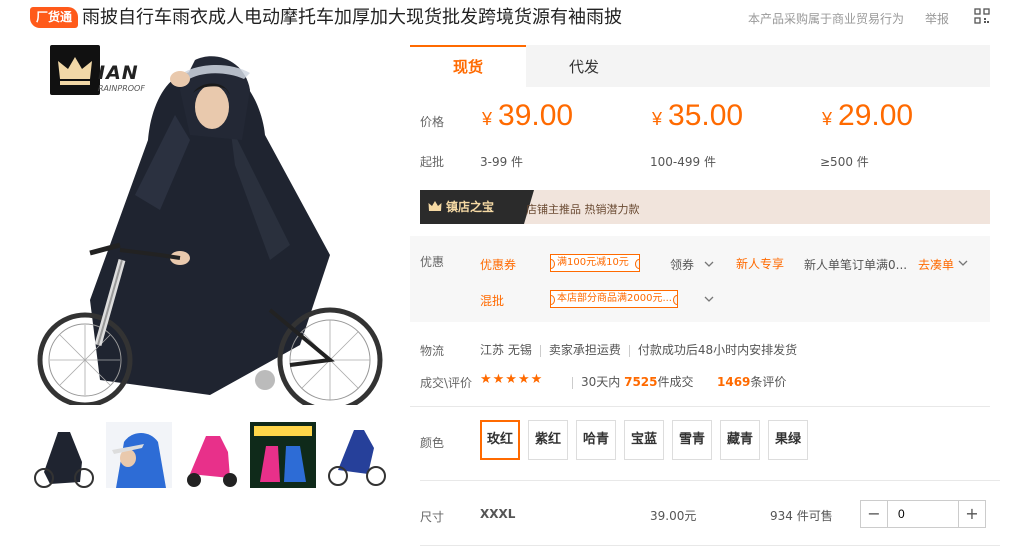  What do you see at coordinates (432, 517) in the screenshot?
I see `size-label: 尺寸` at bounding box center [432, 517].